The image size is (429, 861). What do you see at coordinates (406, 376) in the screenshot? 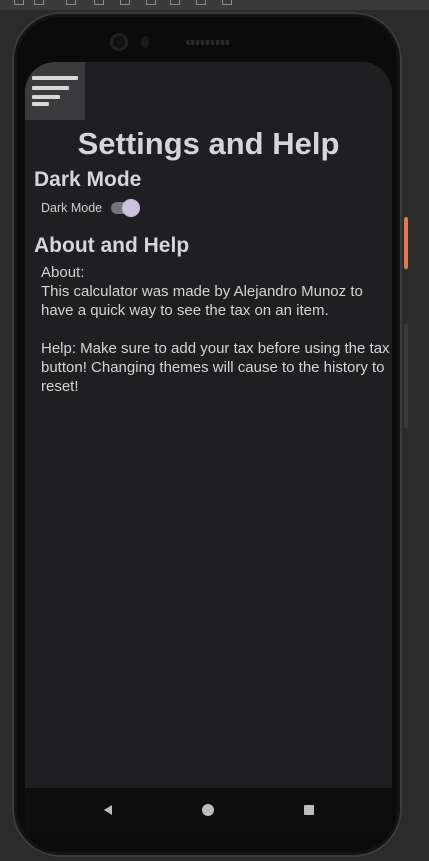
I see `power-button` at bounding box center [406, 376].